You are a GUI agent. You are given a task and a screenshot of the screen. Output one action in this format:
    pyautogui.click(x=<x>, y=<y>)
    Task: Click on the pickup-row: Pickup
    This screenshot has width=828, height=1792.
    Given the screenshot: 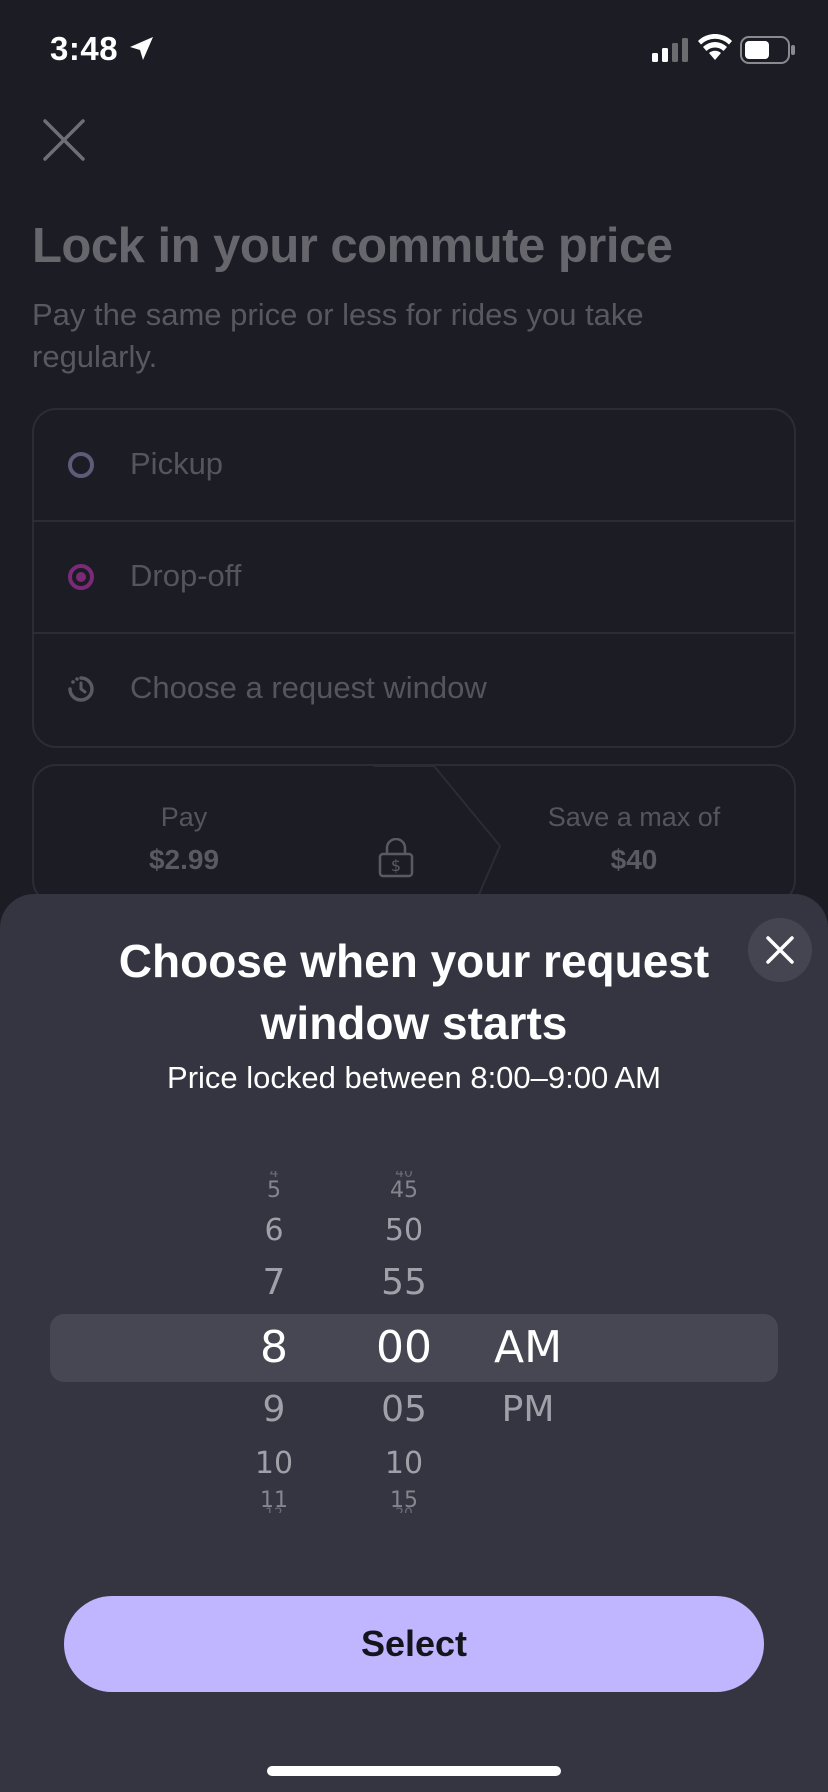 What is the action you would take?
    pyautogui.click(x=414, y=466)
    